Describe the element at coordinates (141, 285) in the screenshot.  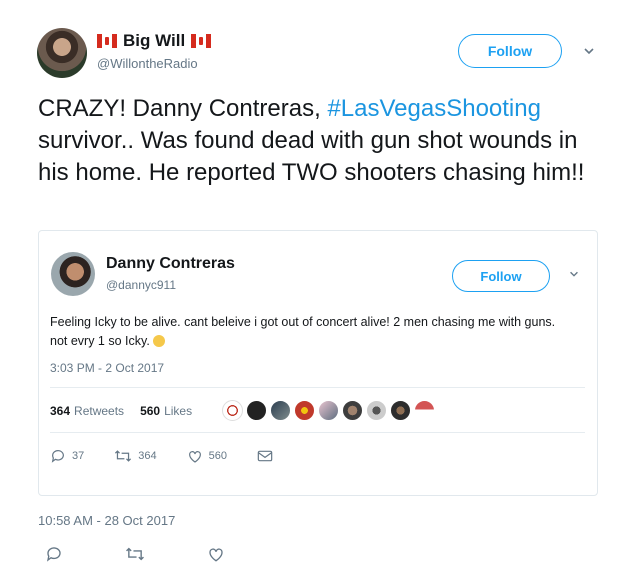
I see `quoted-author-handle: @dannyc911` at that location.